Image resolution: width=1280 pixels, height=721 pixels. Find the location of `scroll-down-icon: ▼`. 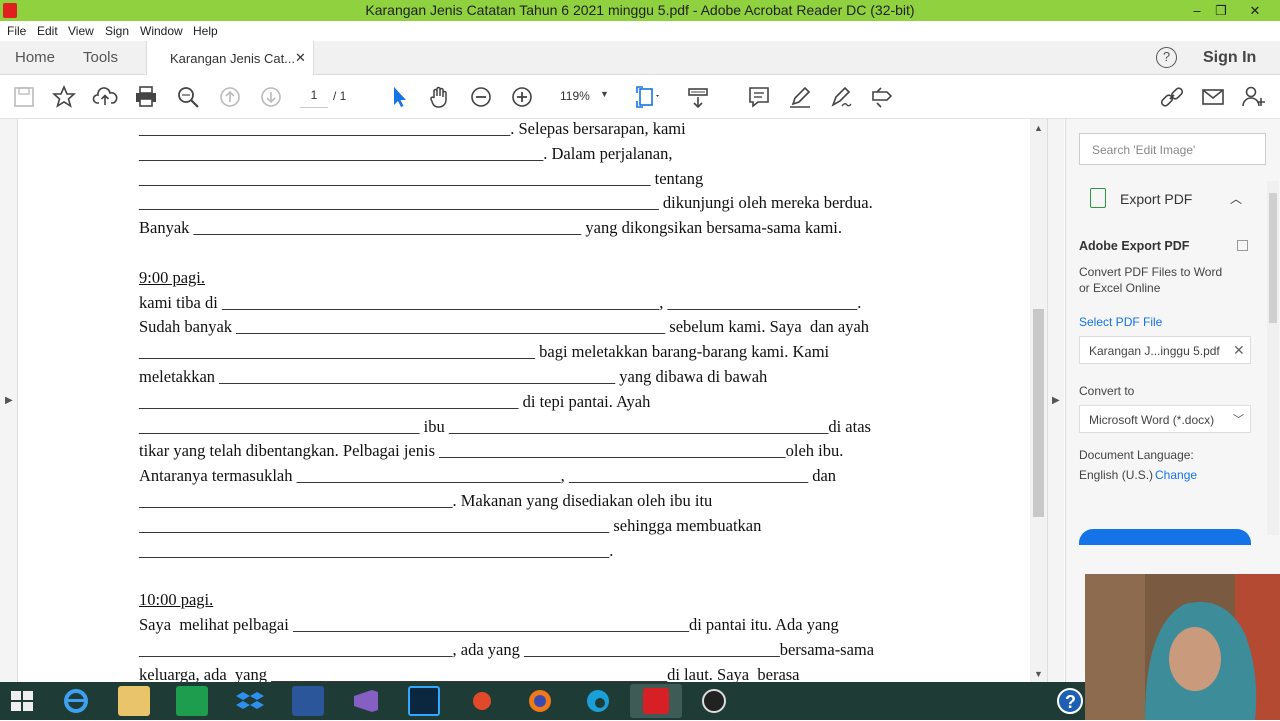

scroll-down-icon: ▼ is located at coordinates (1038, 674).